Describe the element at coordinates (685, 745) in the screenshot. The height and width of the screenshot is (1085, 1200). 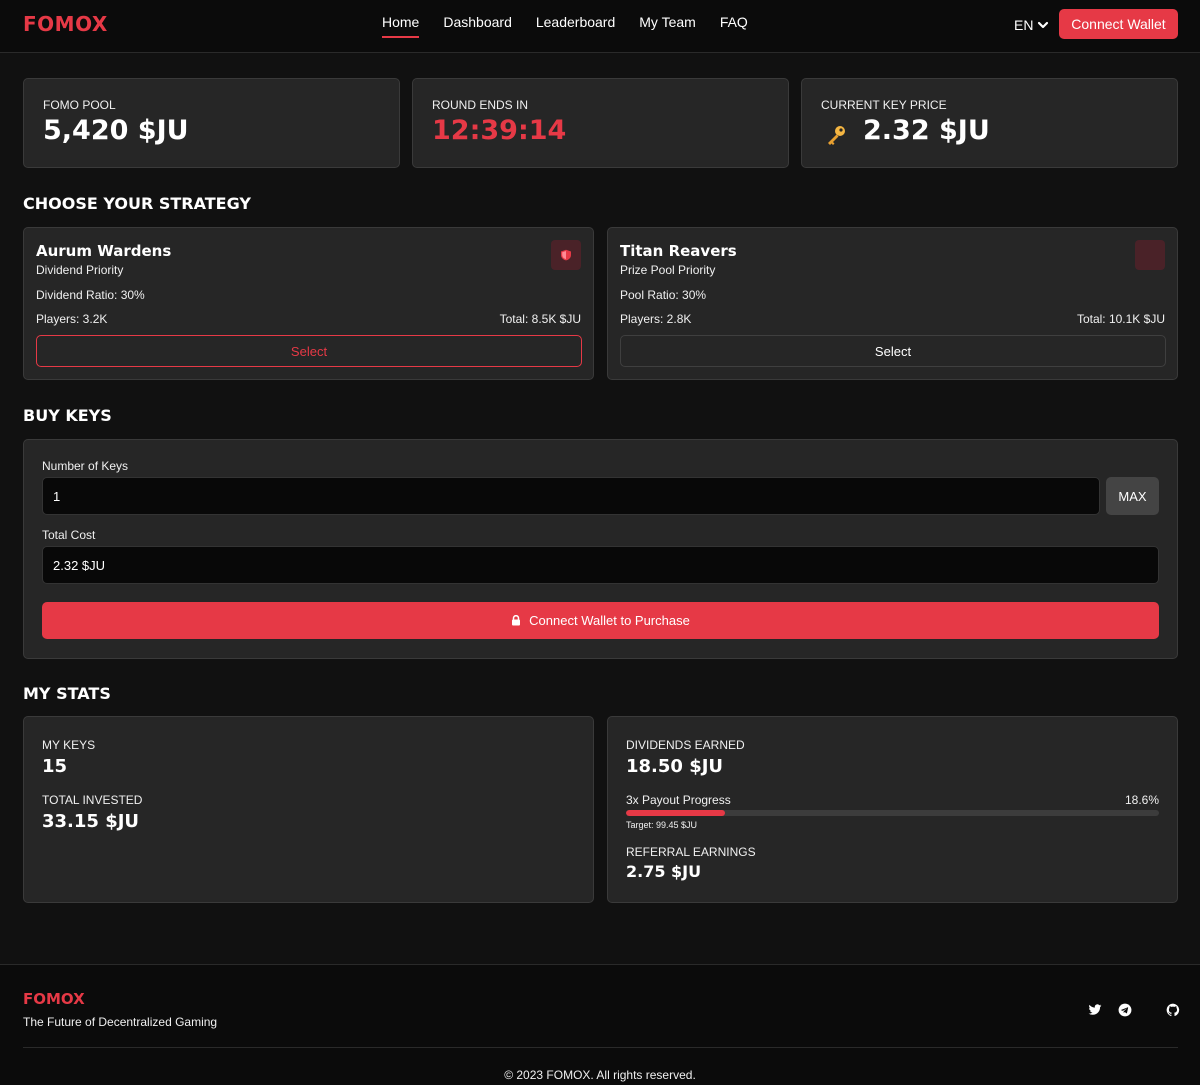
I see `dividends-earned-label: DIVIDENDS EARNED` at that location.